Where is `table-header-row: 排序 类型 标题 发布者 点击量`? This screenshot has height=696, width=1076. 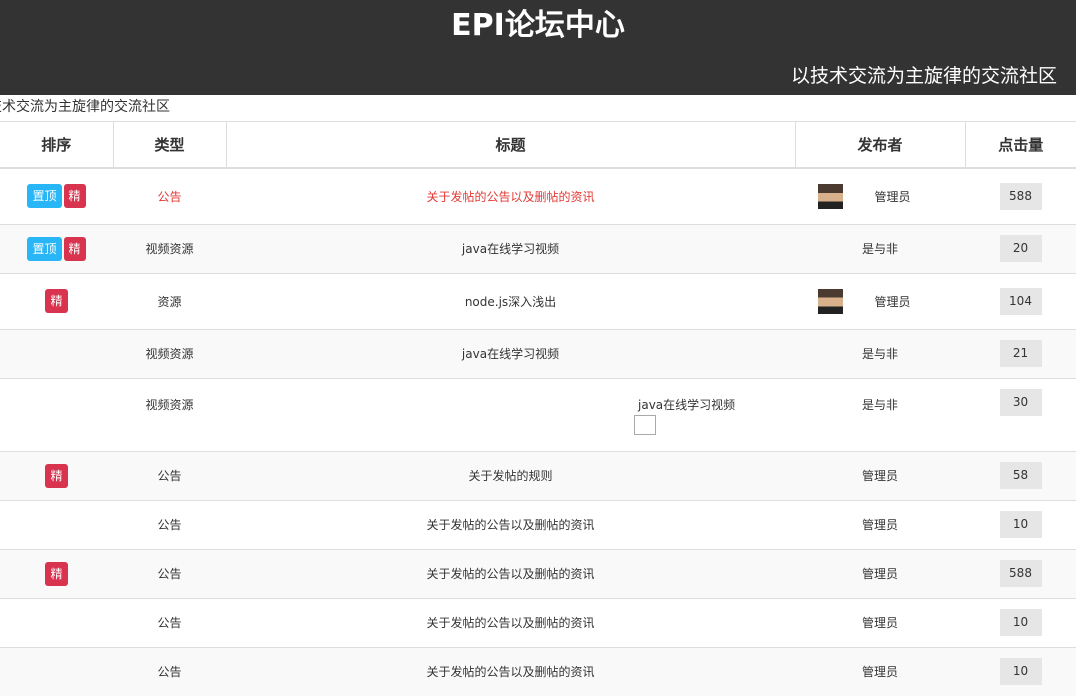
table-header-row: 排序 类型 标题 发布者 点击量 is located at coordinates (538, 145).